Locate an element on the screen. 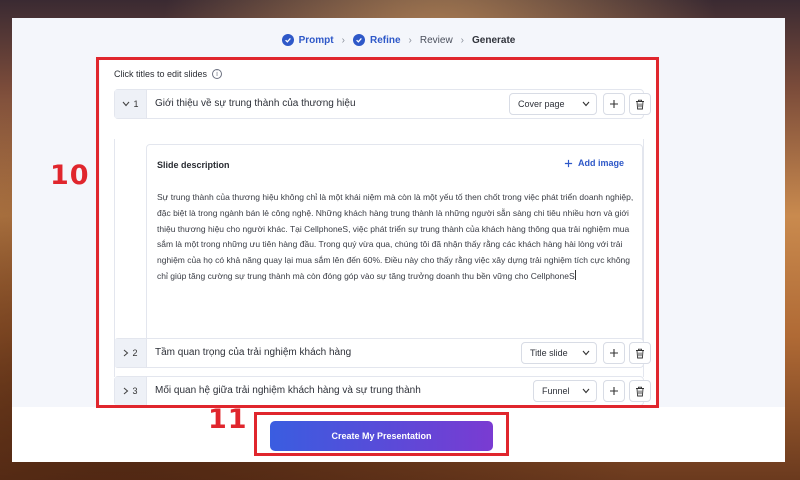 Image resolution: width=800 pixels, height=480 pixels. step-label: Review is located at coordinates (436, 40).